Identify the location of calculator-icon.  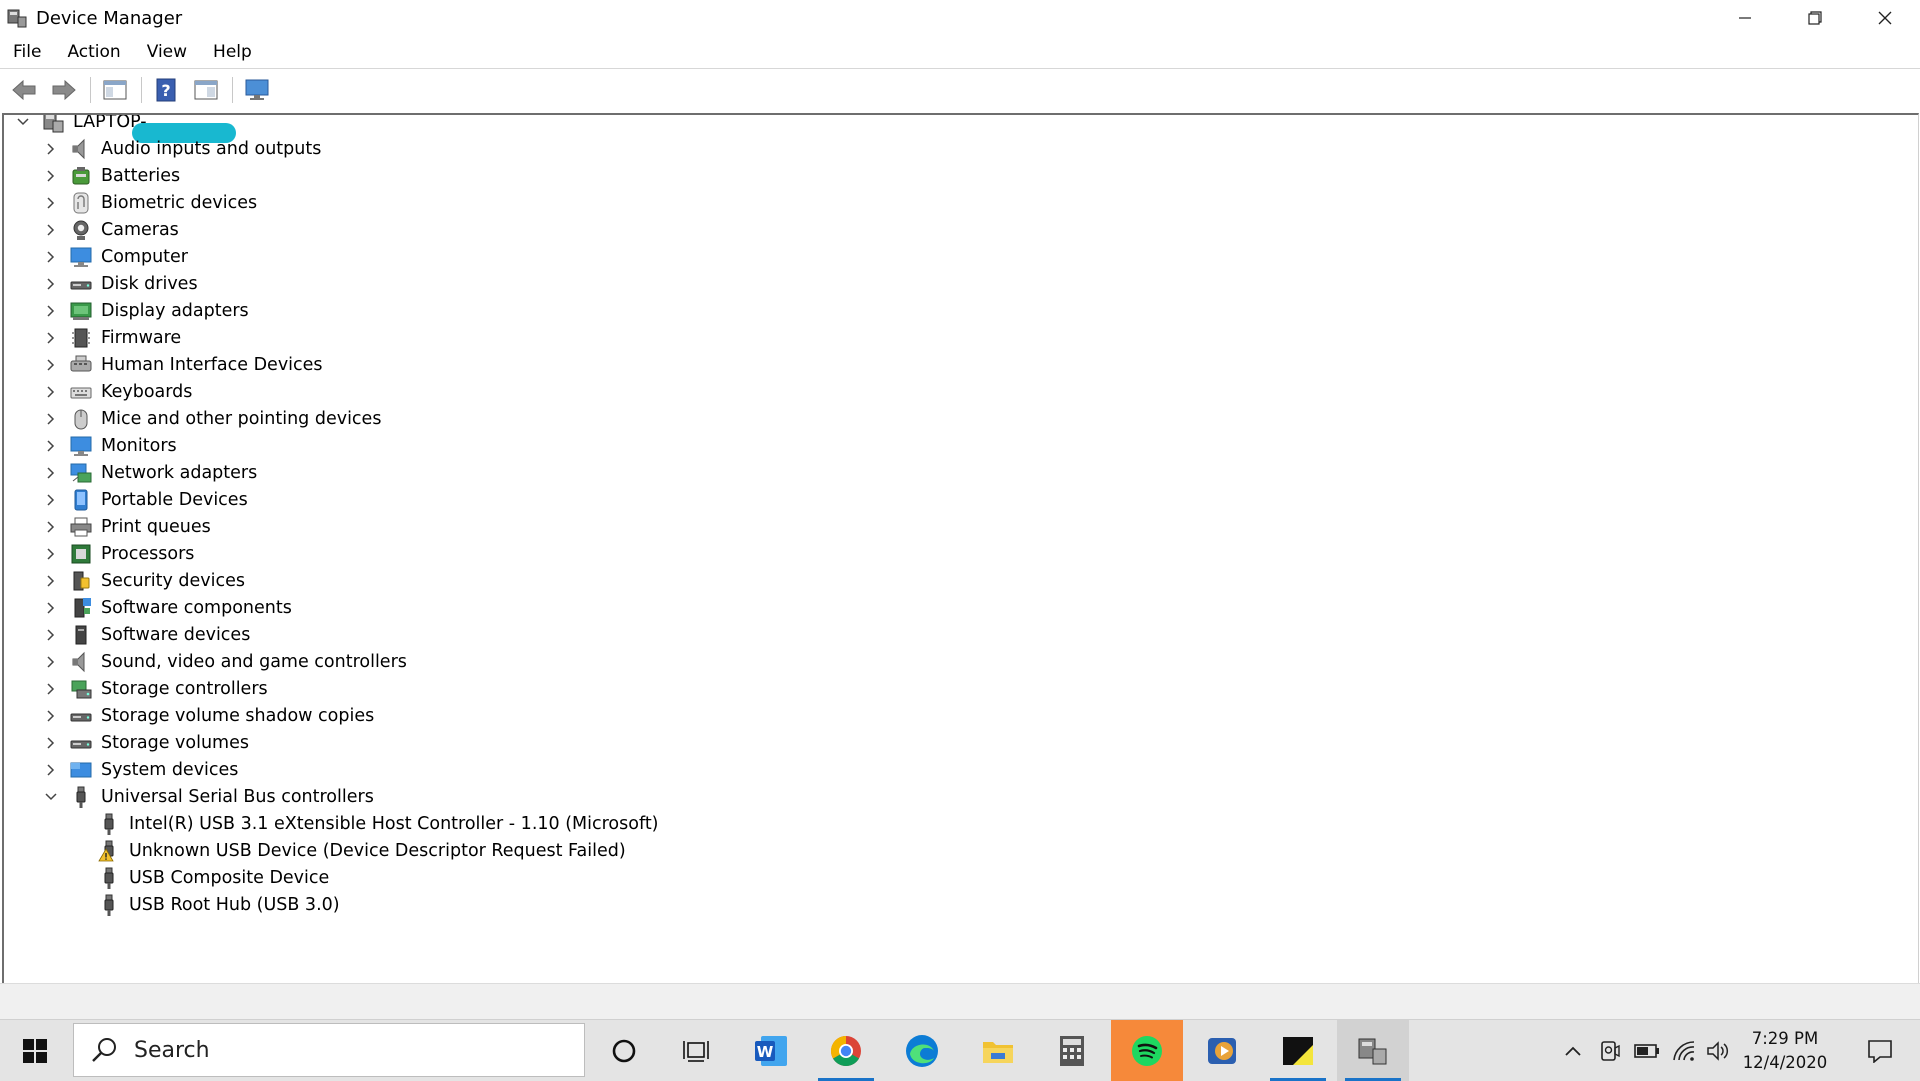
(1072, 1050).